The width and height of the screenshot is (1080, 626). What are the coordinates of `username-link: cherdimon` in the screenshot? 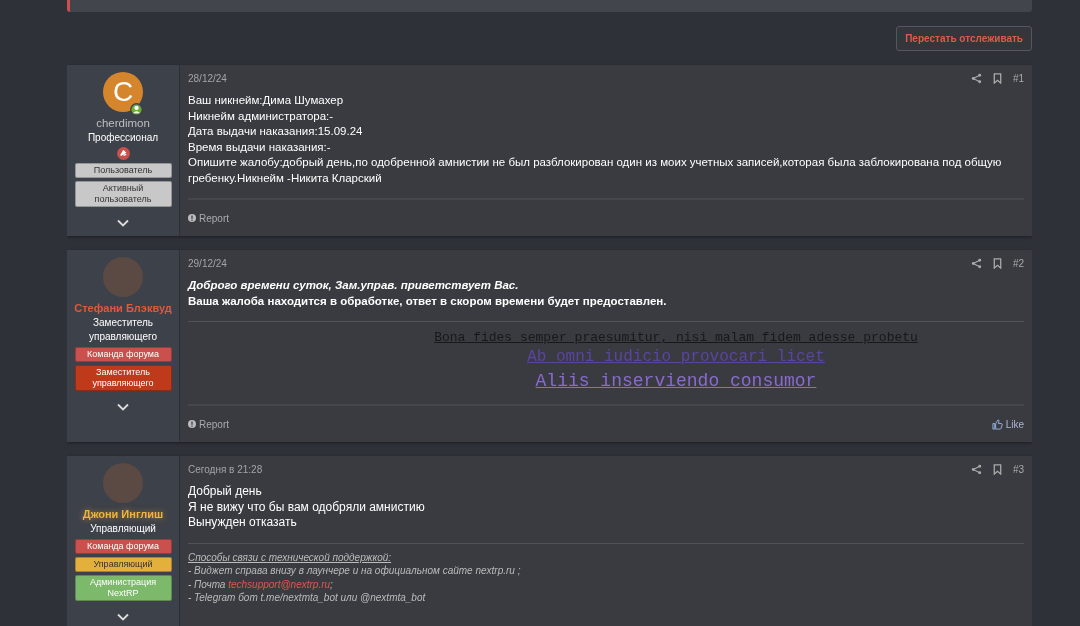 It's located at (123, 123).